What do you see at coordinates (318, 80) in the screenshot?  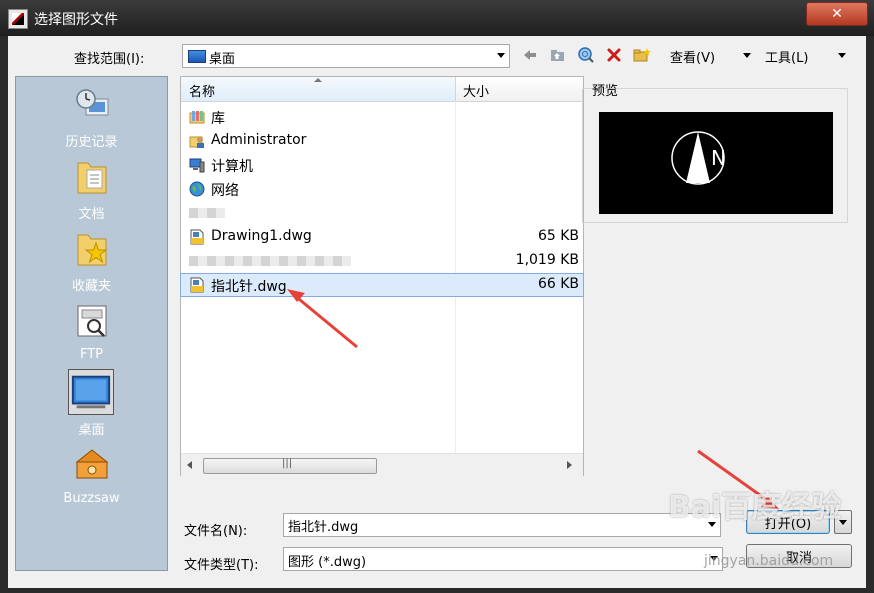 I see `sort-ascending-icon` at bounding box center [318, 80].